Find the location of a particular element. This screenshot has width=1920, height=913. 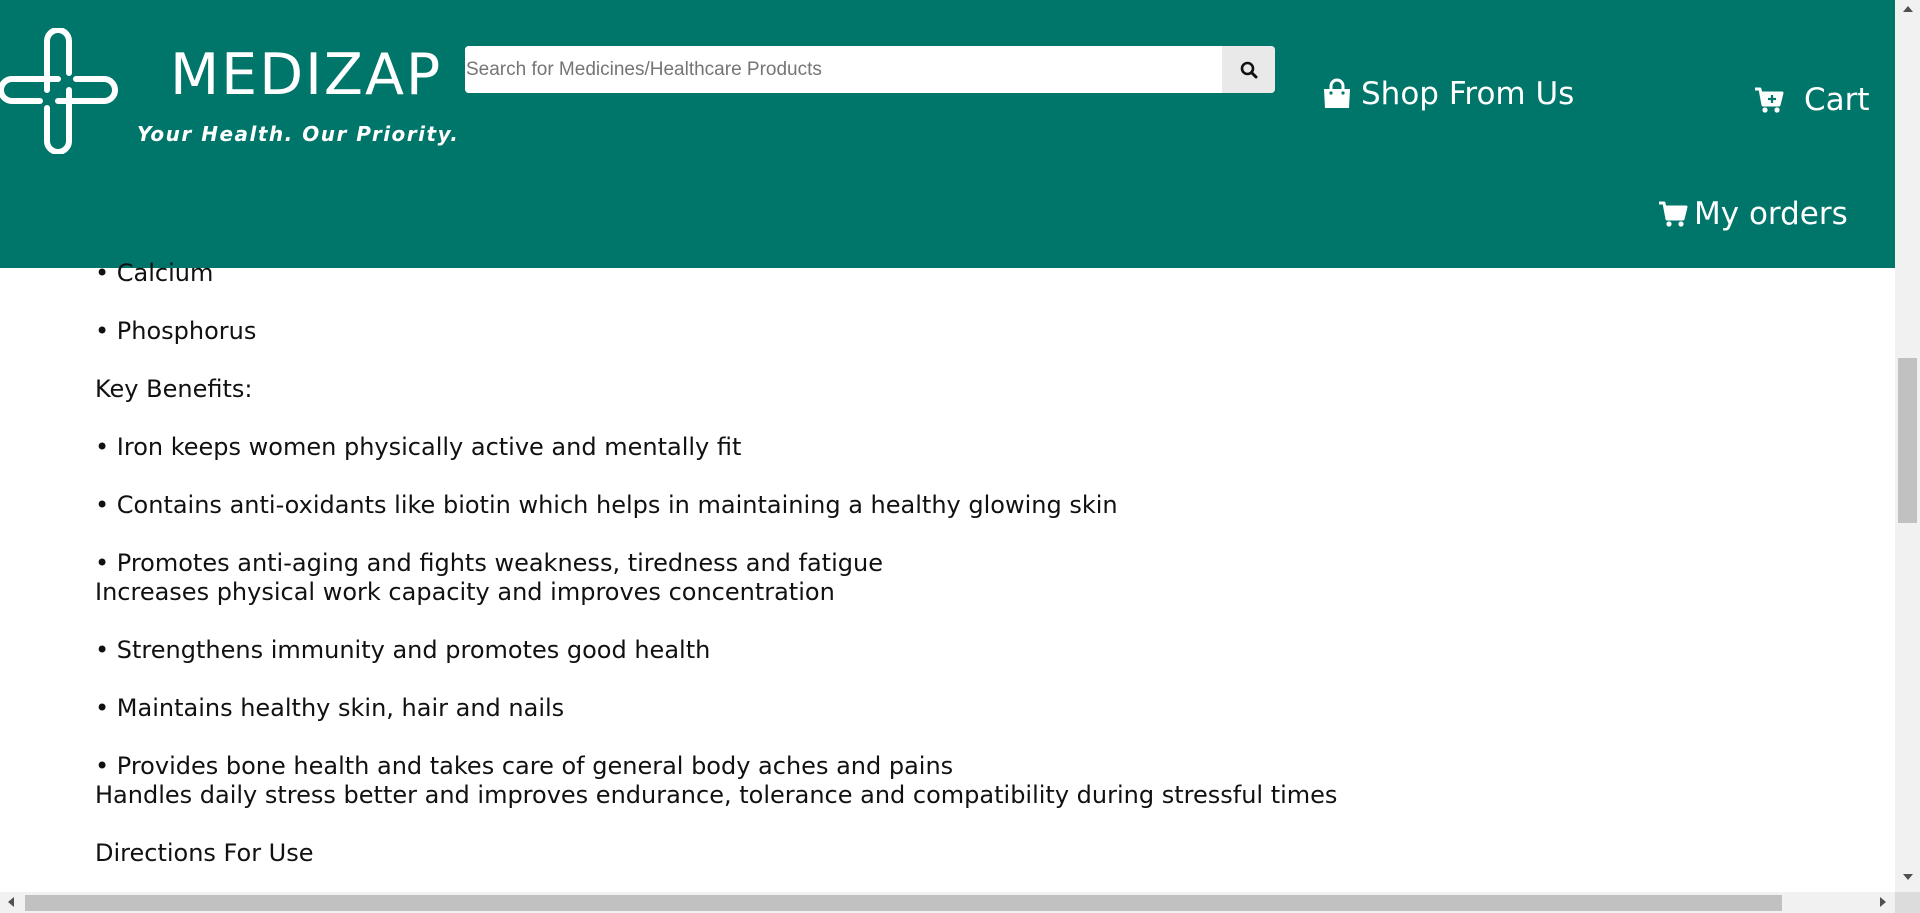

search-input is located at coordinates (843, 69).